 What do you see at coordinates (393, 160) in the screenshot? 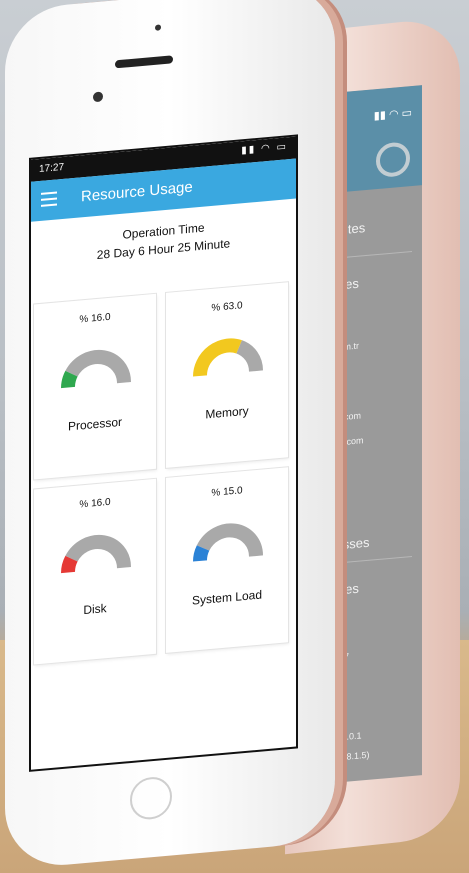
I see `key-icon` at bounding box center [393, 160].